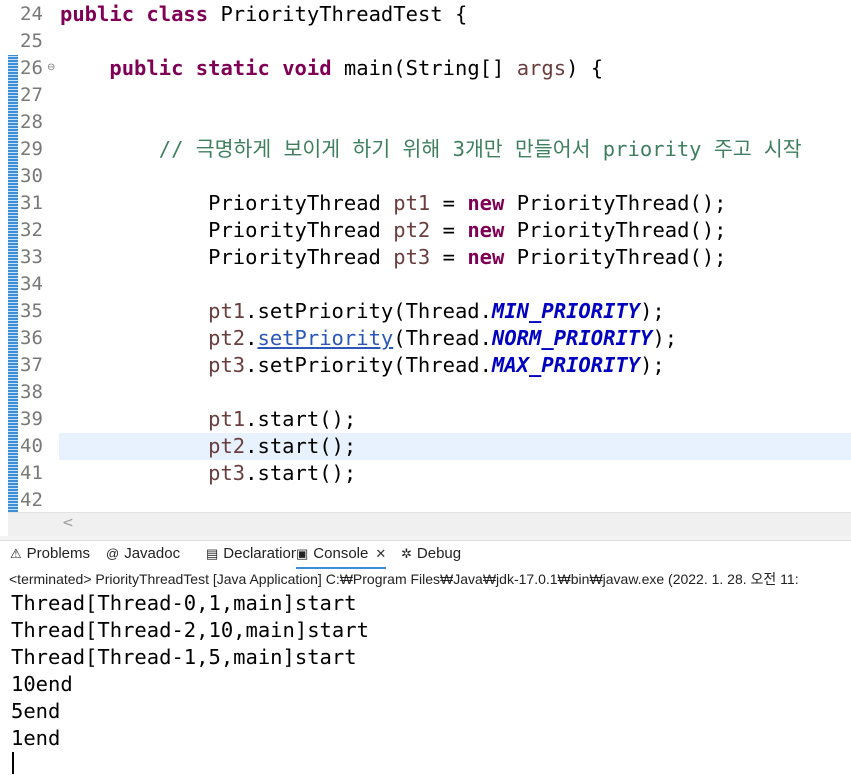  Describe the element at coordinates (31, 257) in the screenshot. I see `line-number: 33` at that location.